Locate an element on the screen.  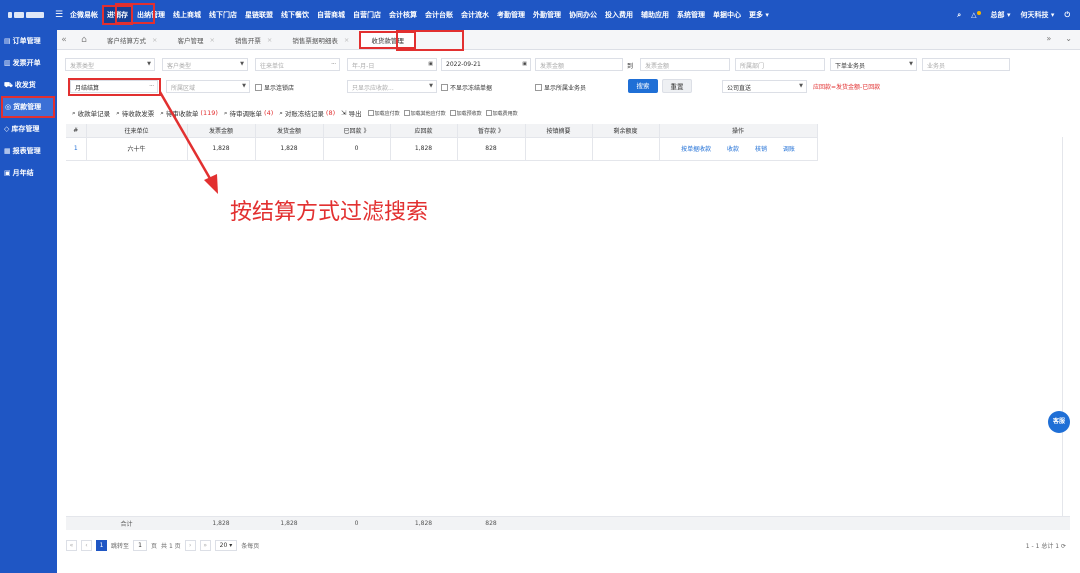
receipt-records-link: ⌕ 收款单记录 is located at coordinates (91, 113).